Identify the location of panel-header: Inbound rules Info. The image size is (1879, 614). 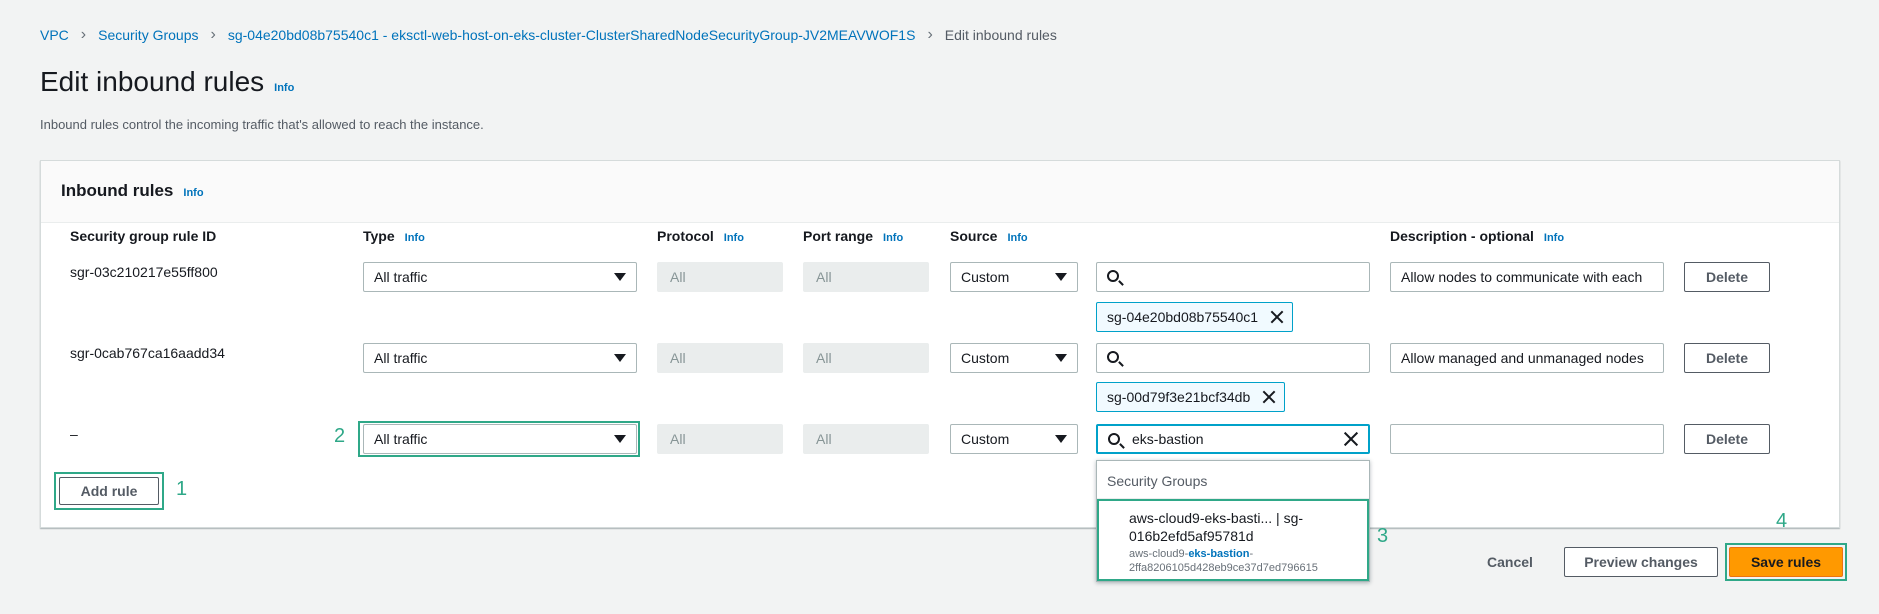
(940, 192).